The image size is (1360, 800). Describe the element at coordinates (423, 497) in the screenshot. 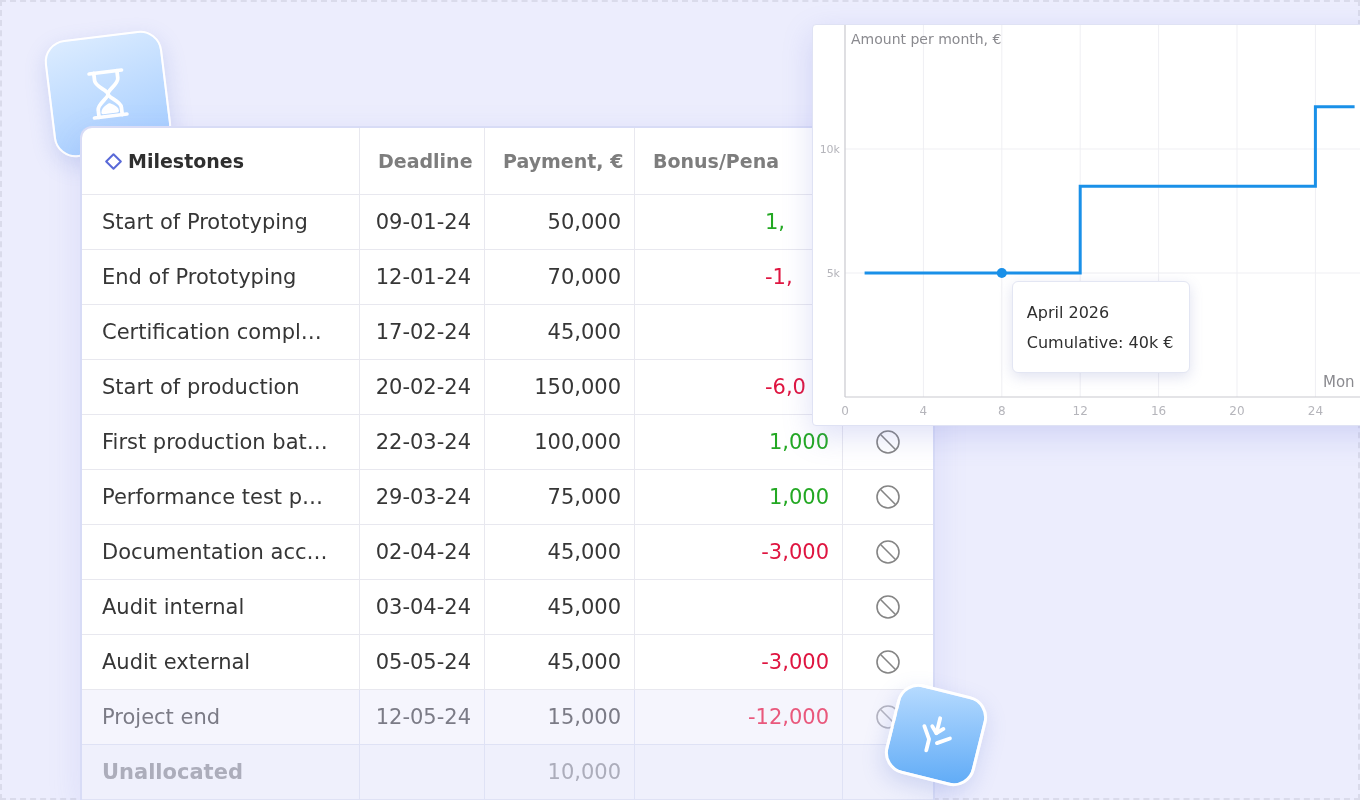

I see `deadline-date: 29-03-24` at that location.